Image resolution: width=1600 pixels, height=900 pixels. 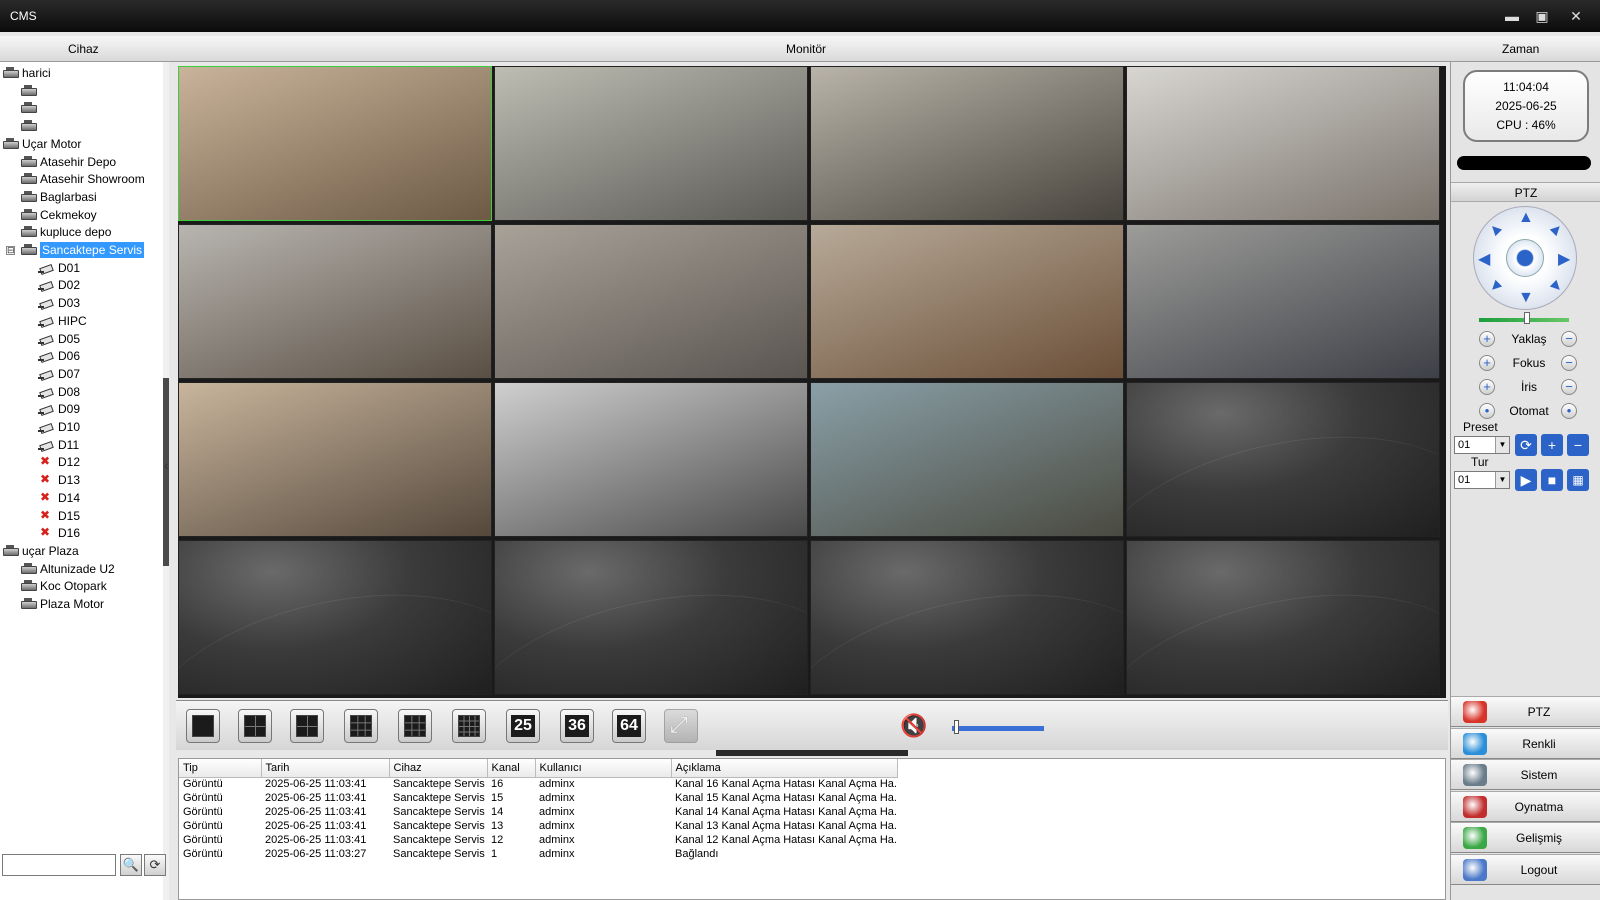 What do you see at coordinates (1569, 339) in the screenshot?
I see `zoom-out-button: −` at bounding box center [1569, 339].